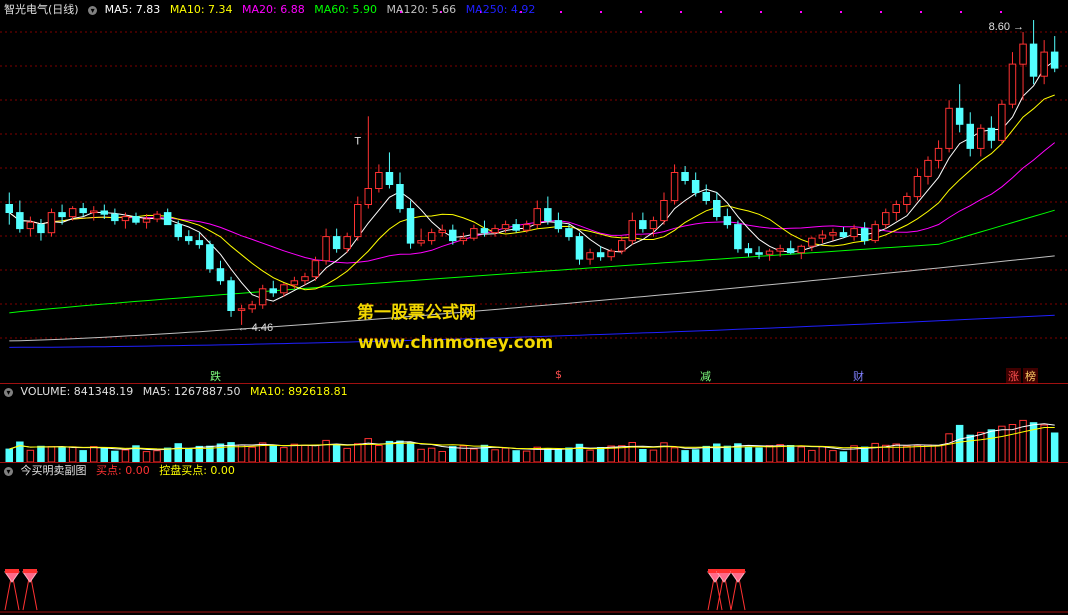 This screenshot has width=1068, height=615. What do you see at coordinates (12, 590) in the screenshot?
I see `buy-signal-marker` at bounding box center [12, 590].